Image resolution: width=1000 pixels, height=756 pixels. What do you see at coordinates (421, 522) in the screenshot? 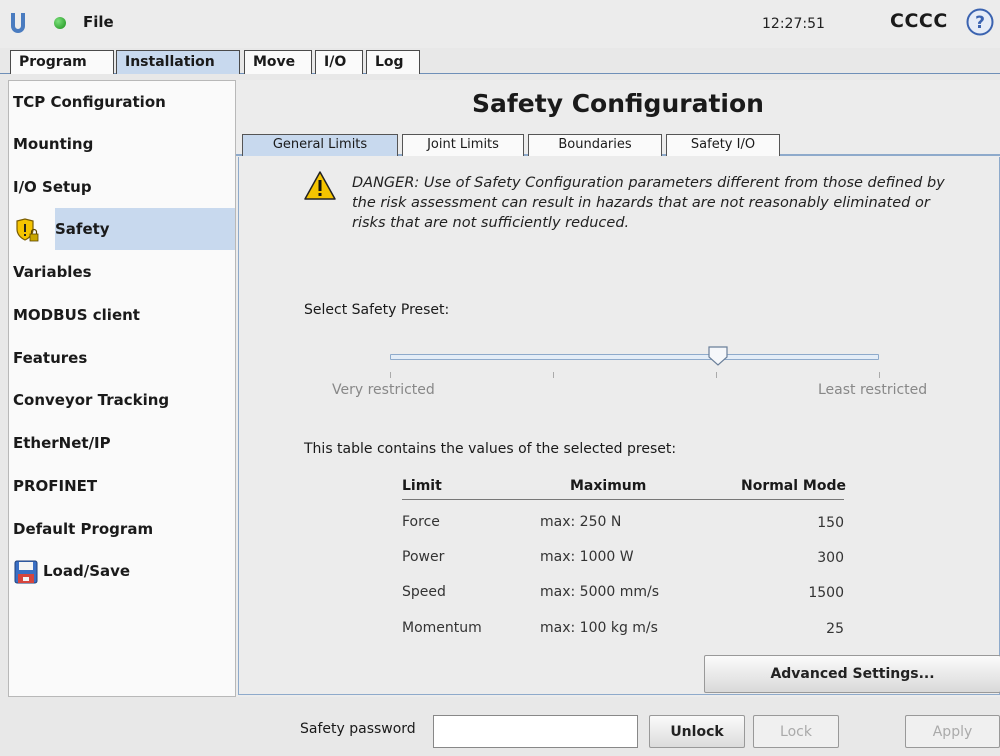
I see `table-cell-limit: Force` at bounding box center [421, 522].